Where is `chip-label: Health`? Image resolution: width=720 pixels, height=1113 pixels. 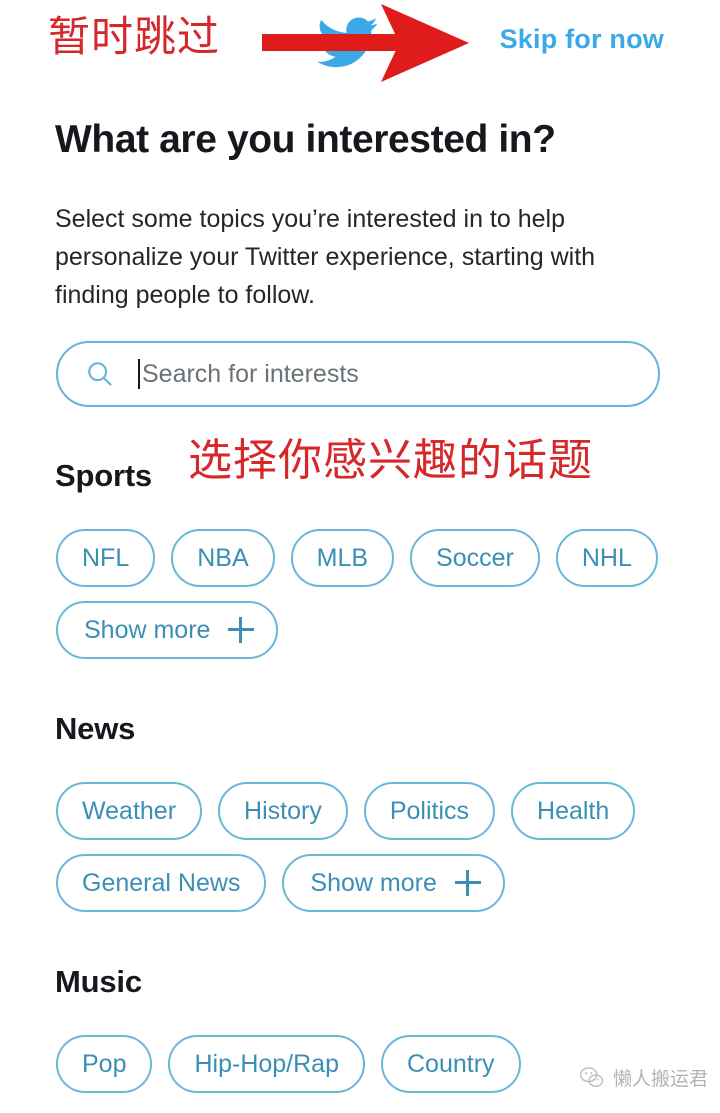
chip-label: Health is located at coordinates (573, 810).